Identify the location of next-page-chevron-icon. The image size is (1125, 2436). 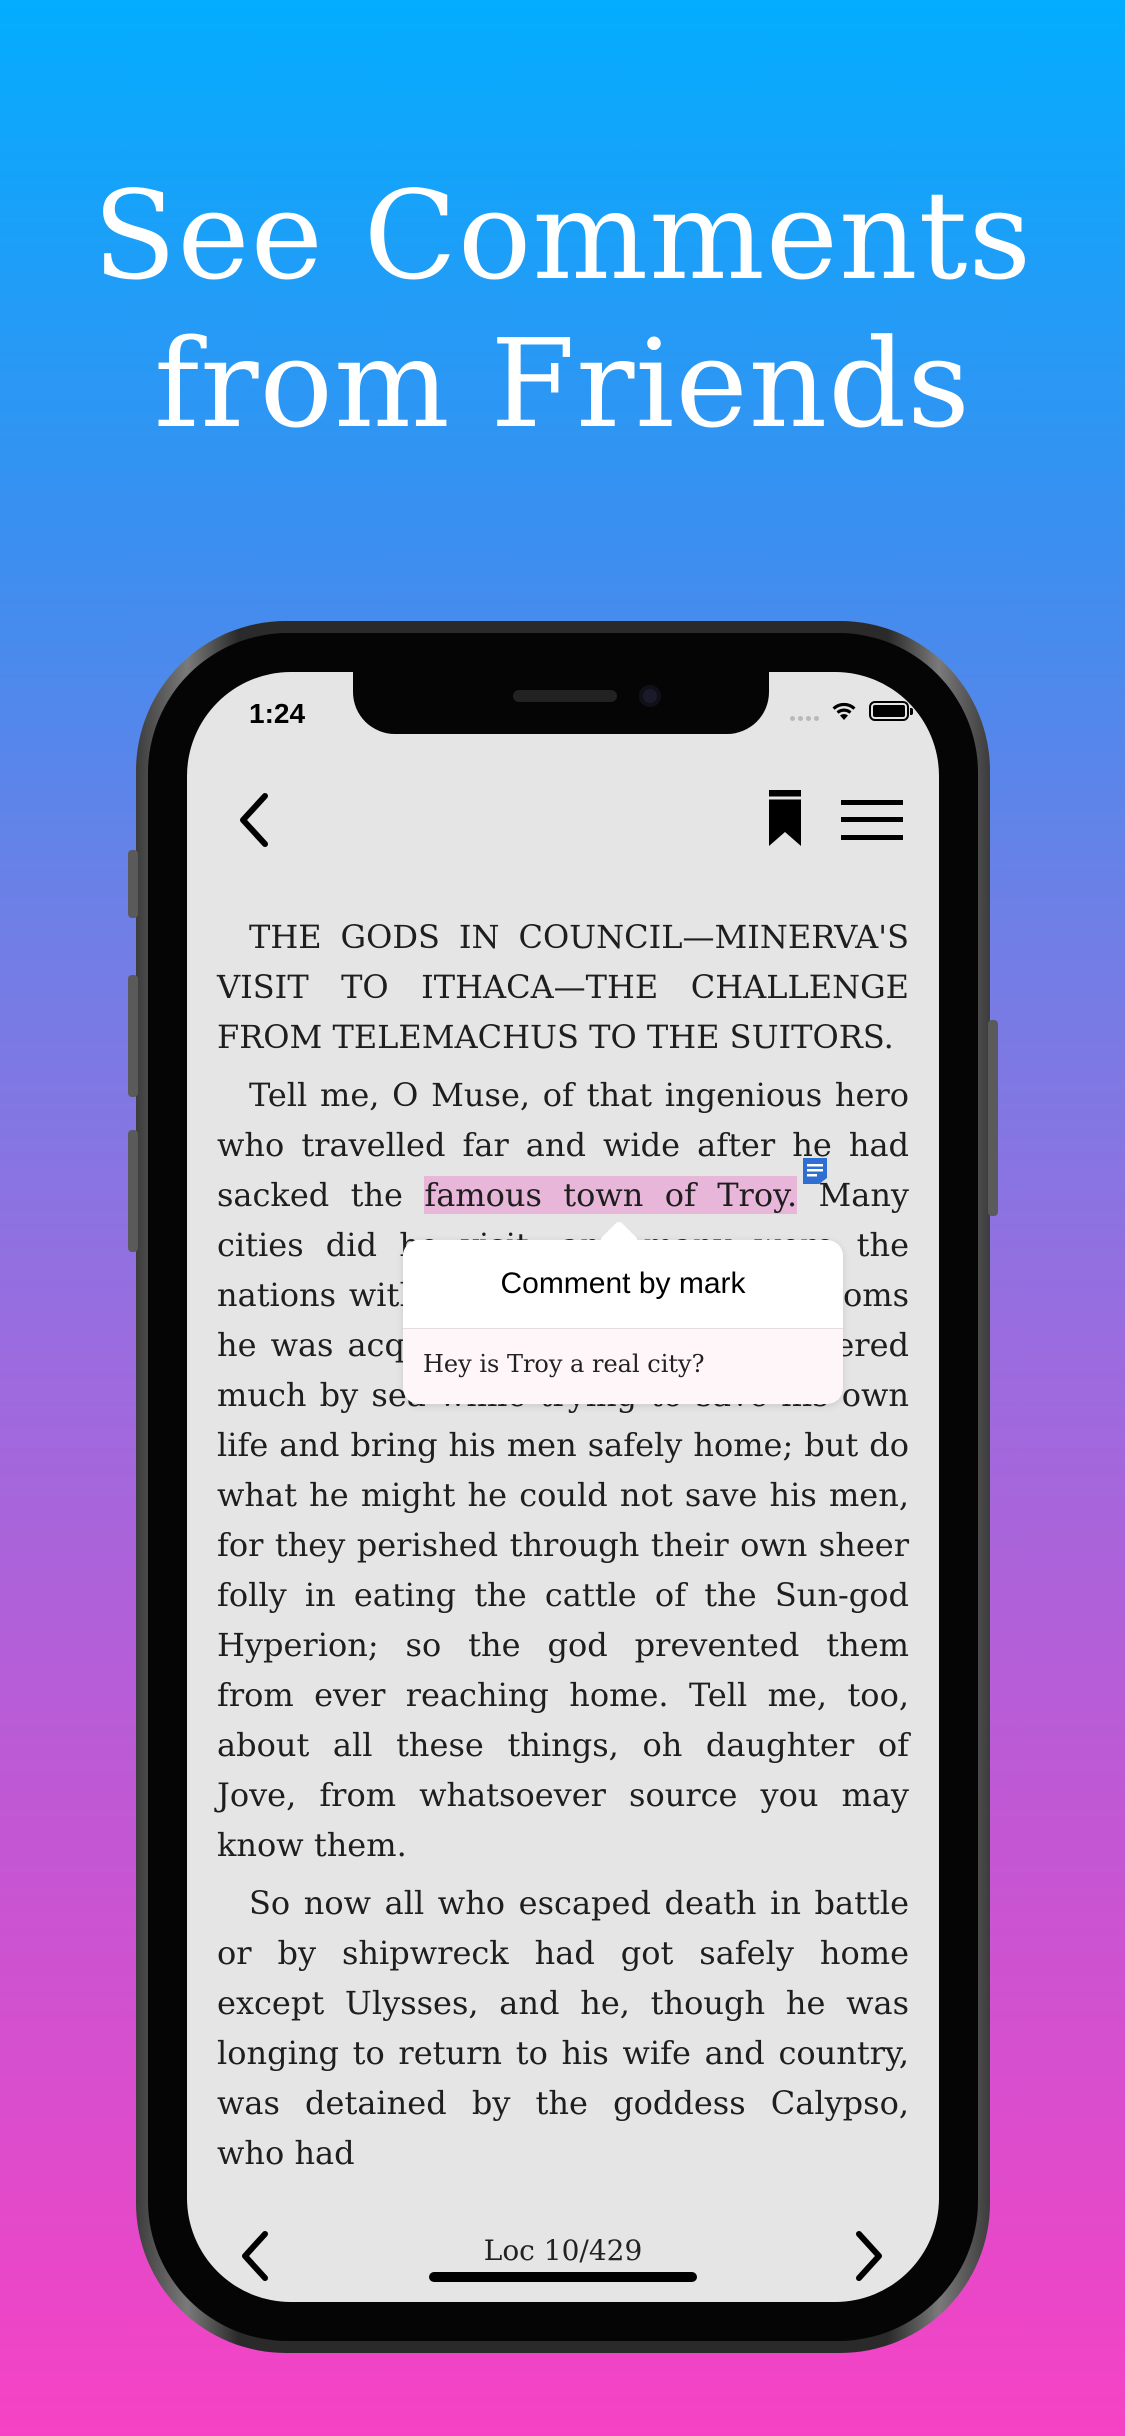
(869, 2256).